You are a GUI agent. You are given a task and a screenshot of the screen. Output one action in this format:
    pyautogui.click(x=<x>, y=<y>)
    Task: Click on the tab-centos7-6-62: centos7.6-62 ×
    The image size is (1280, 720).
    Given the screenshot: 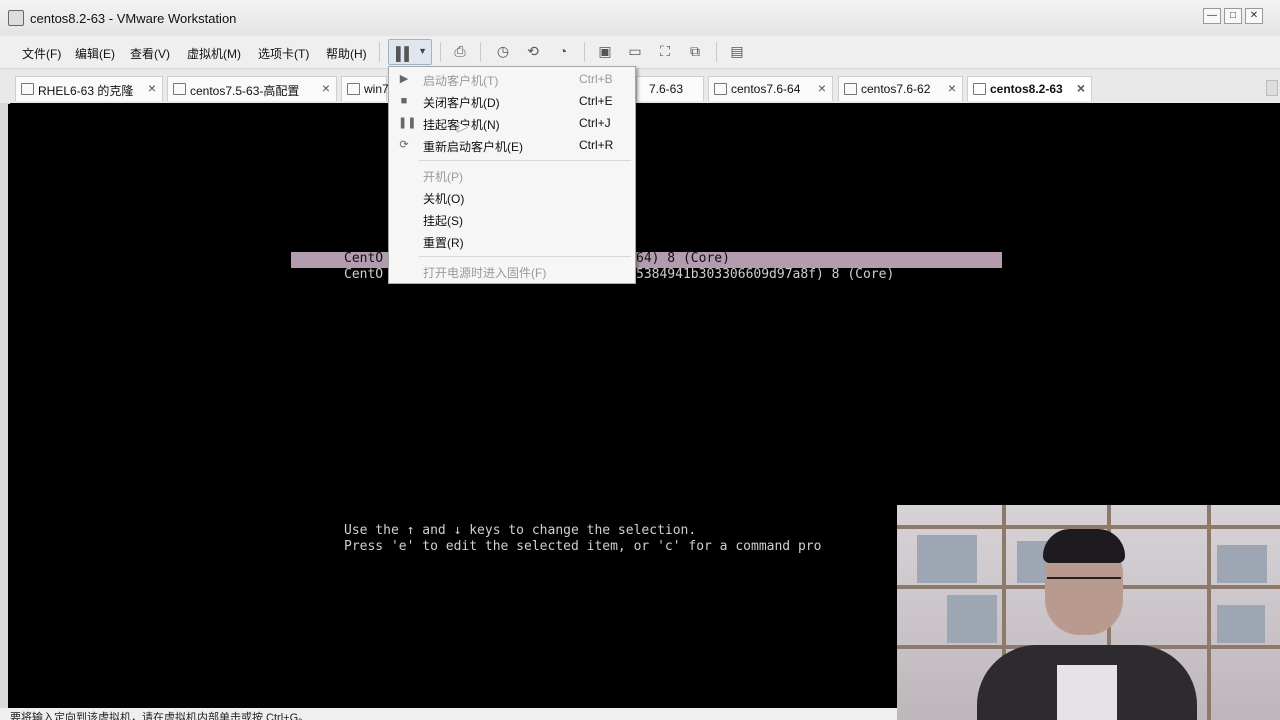 What is the action you would take?
    pyautogui.click(x=900, y=88)
    